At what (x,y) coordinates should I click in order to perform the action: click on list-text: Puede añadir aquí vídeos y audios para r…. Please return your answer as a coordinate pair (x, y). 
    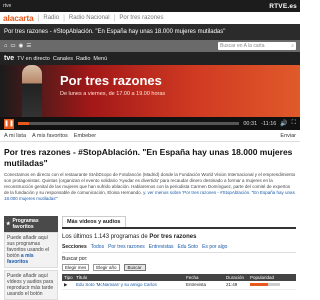
    Looking at the image, I should click on (30, 285).